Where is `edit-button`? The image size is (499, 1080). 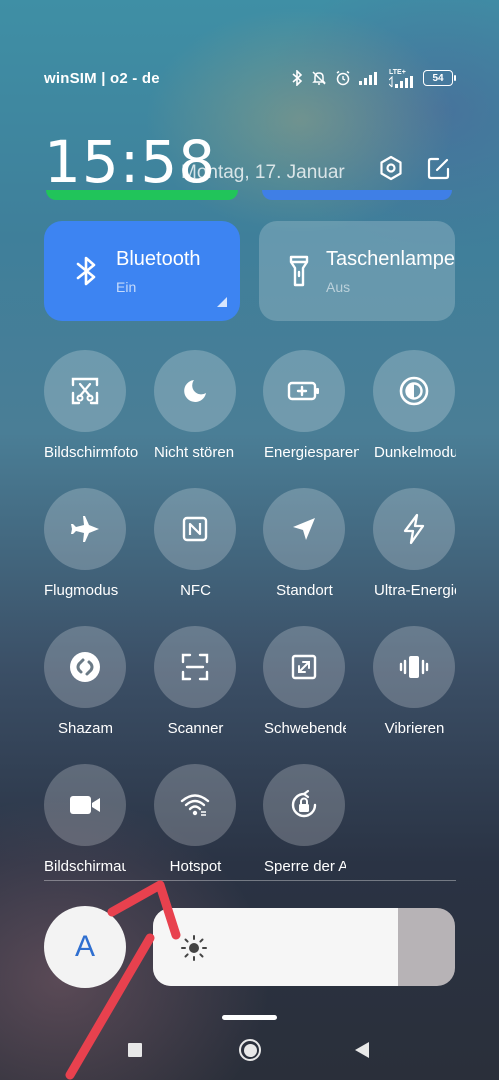 edit-button is located at coordinates (439, 168).